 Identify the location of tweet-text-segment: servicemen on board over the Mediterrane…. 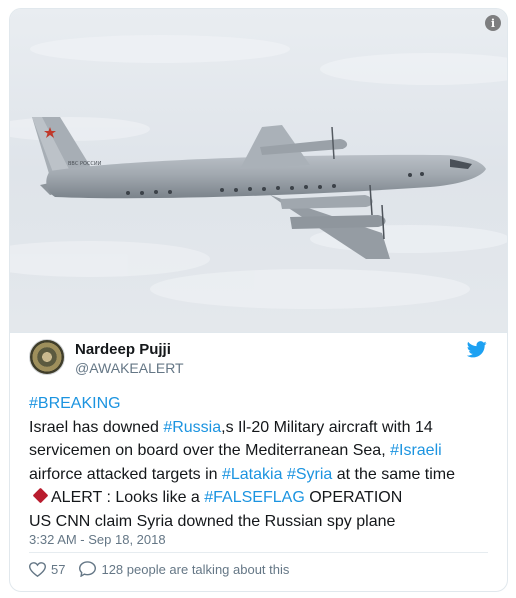
(210, 450).